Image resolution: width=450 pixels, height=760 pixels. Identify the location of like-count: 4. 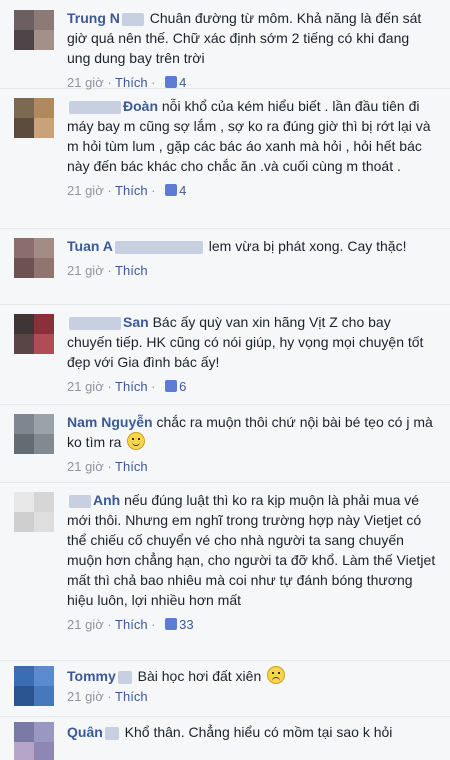
(175, 190).